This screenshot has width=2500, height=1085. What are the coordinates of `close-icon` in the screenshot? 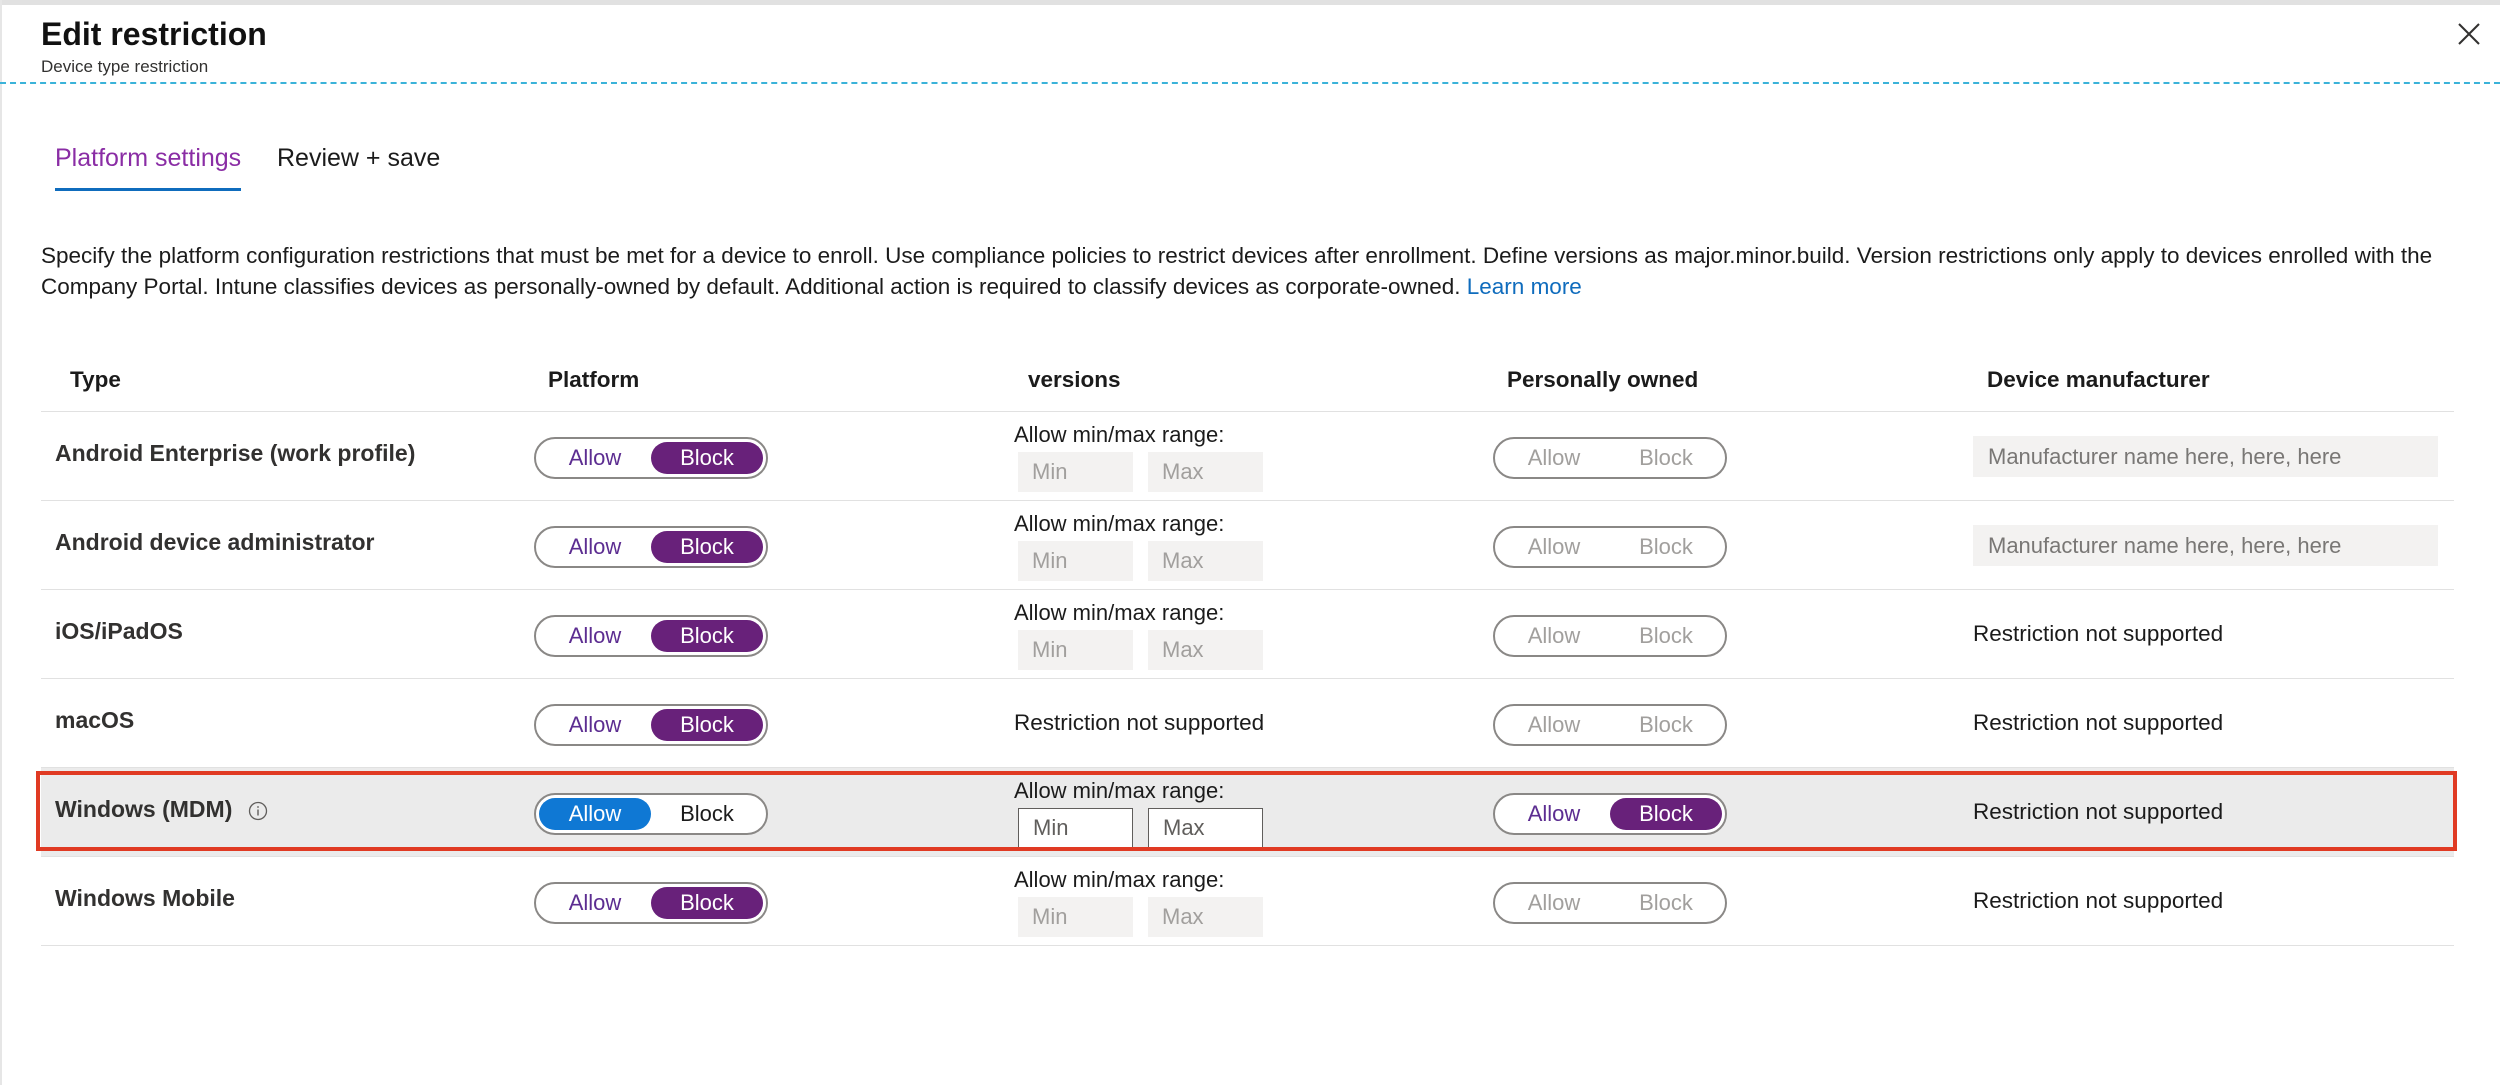 It's located at (2469, 34).